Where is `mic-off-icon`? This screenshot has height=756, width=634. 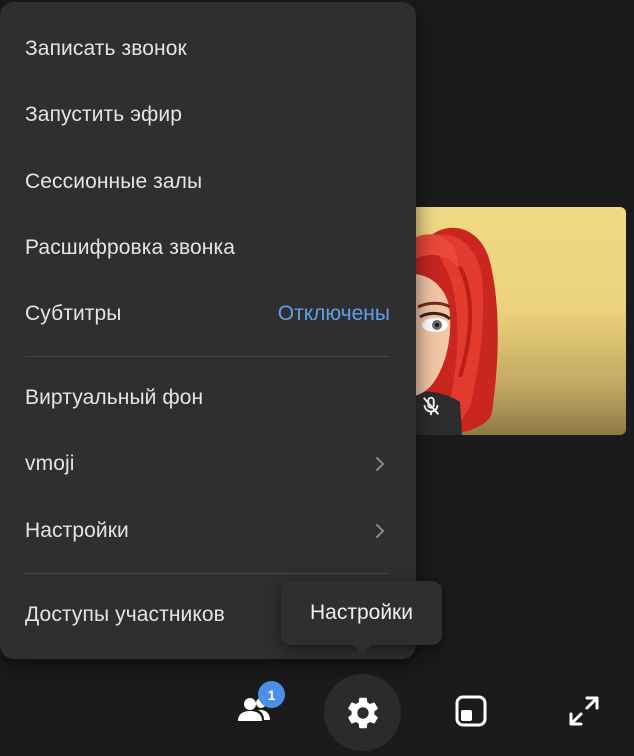 mic-off-icon is located at coordinates (431, 406).